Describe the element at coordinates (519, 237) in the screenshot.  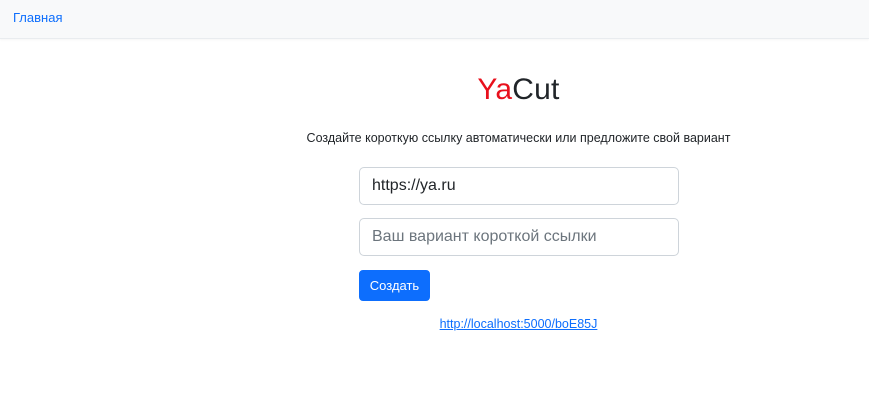
I see `custom-id-input` at that location.